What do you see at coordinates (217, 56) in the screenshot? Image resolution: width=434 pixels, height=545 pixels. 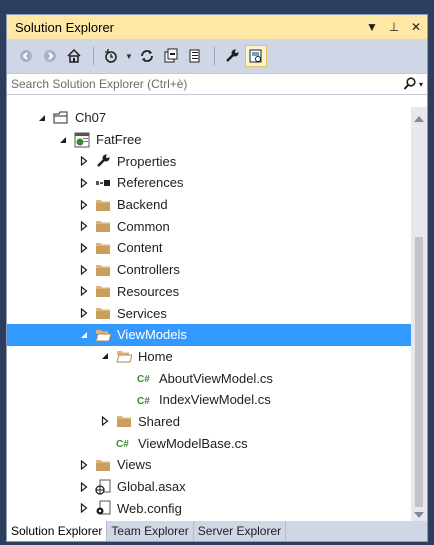 I see `toolbar: ▼` at bounding box center [217, 56].